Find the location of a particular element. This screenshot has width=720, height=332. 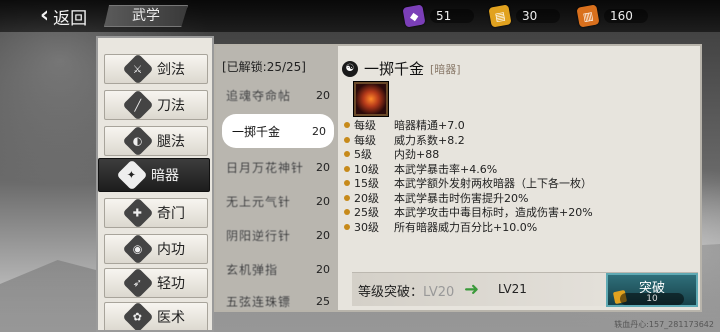

skill-name: 五弦连珠镖 is located at coordinates (259, 301).